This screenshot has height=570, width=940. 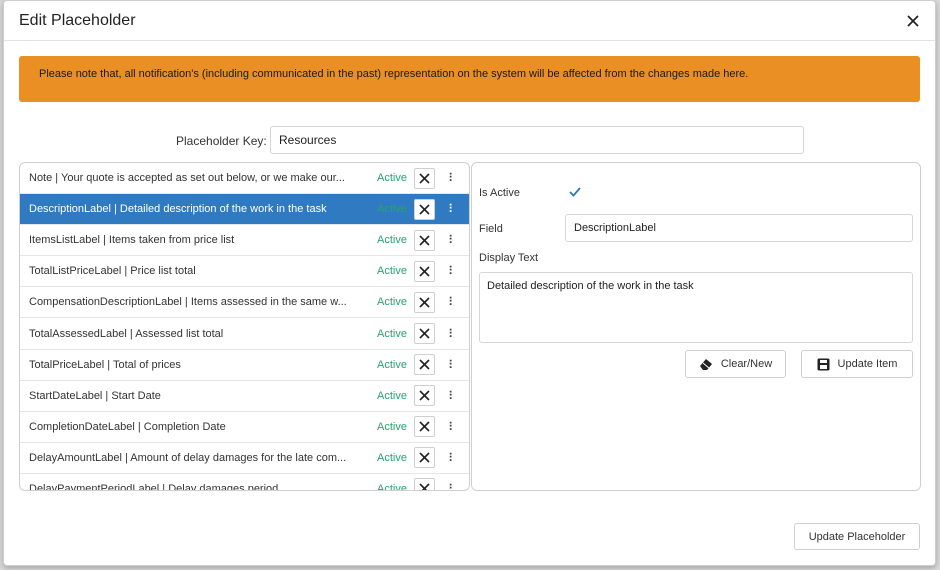 I want to click on placeholder-key-input, so click(x=537, y=140).